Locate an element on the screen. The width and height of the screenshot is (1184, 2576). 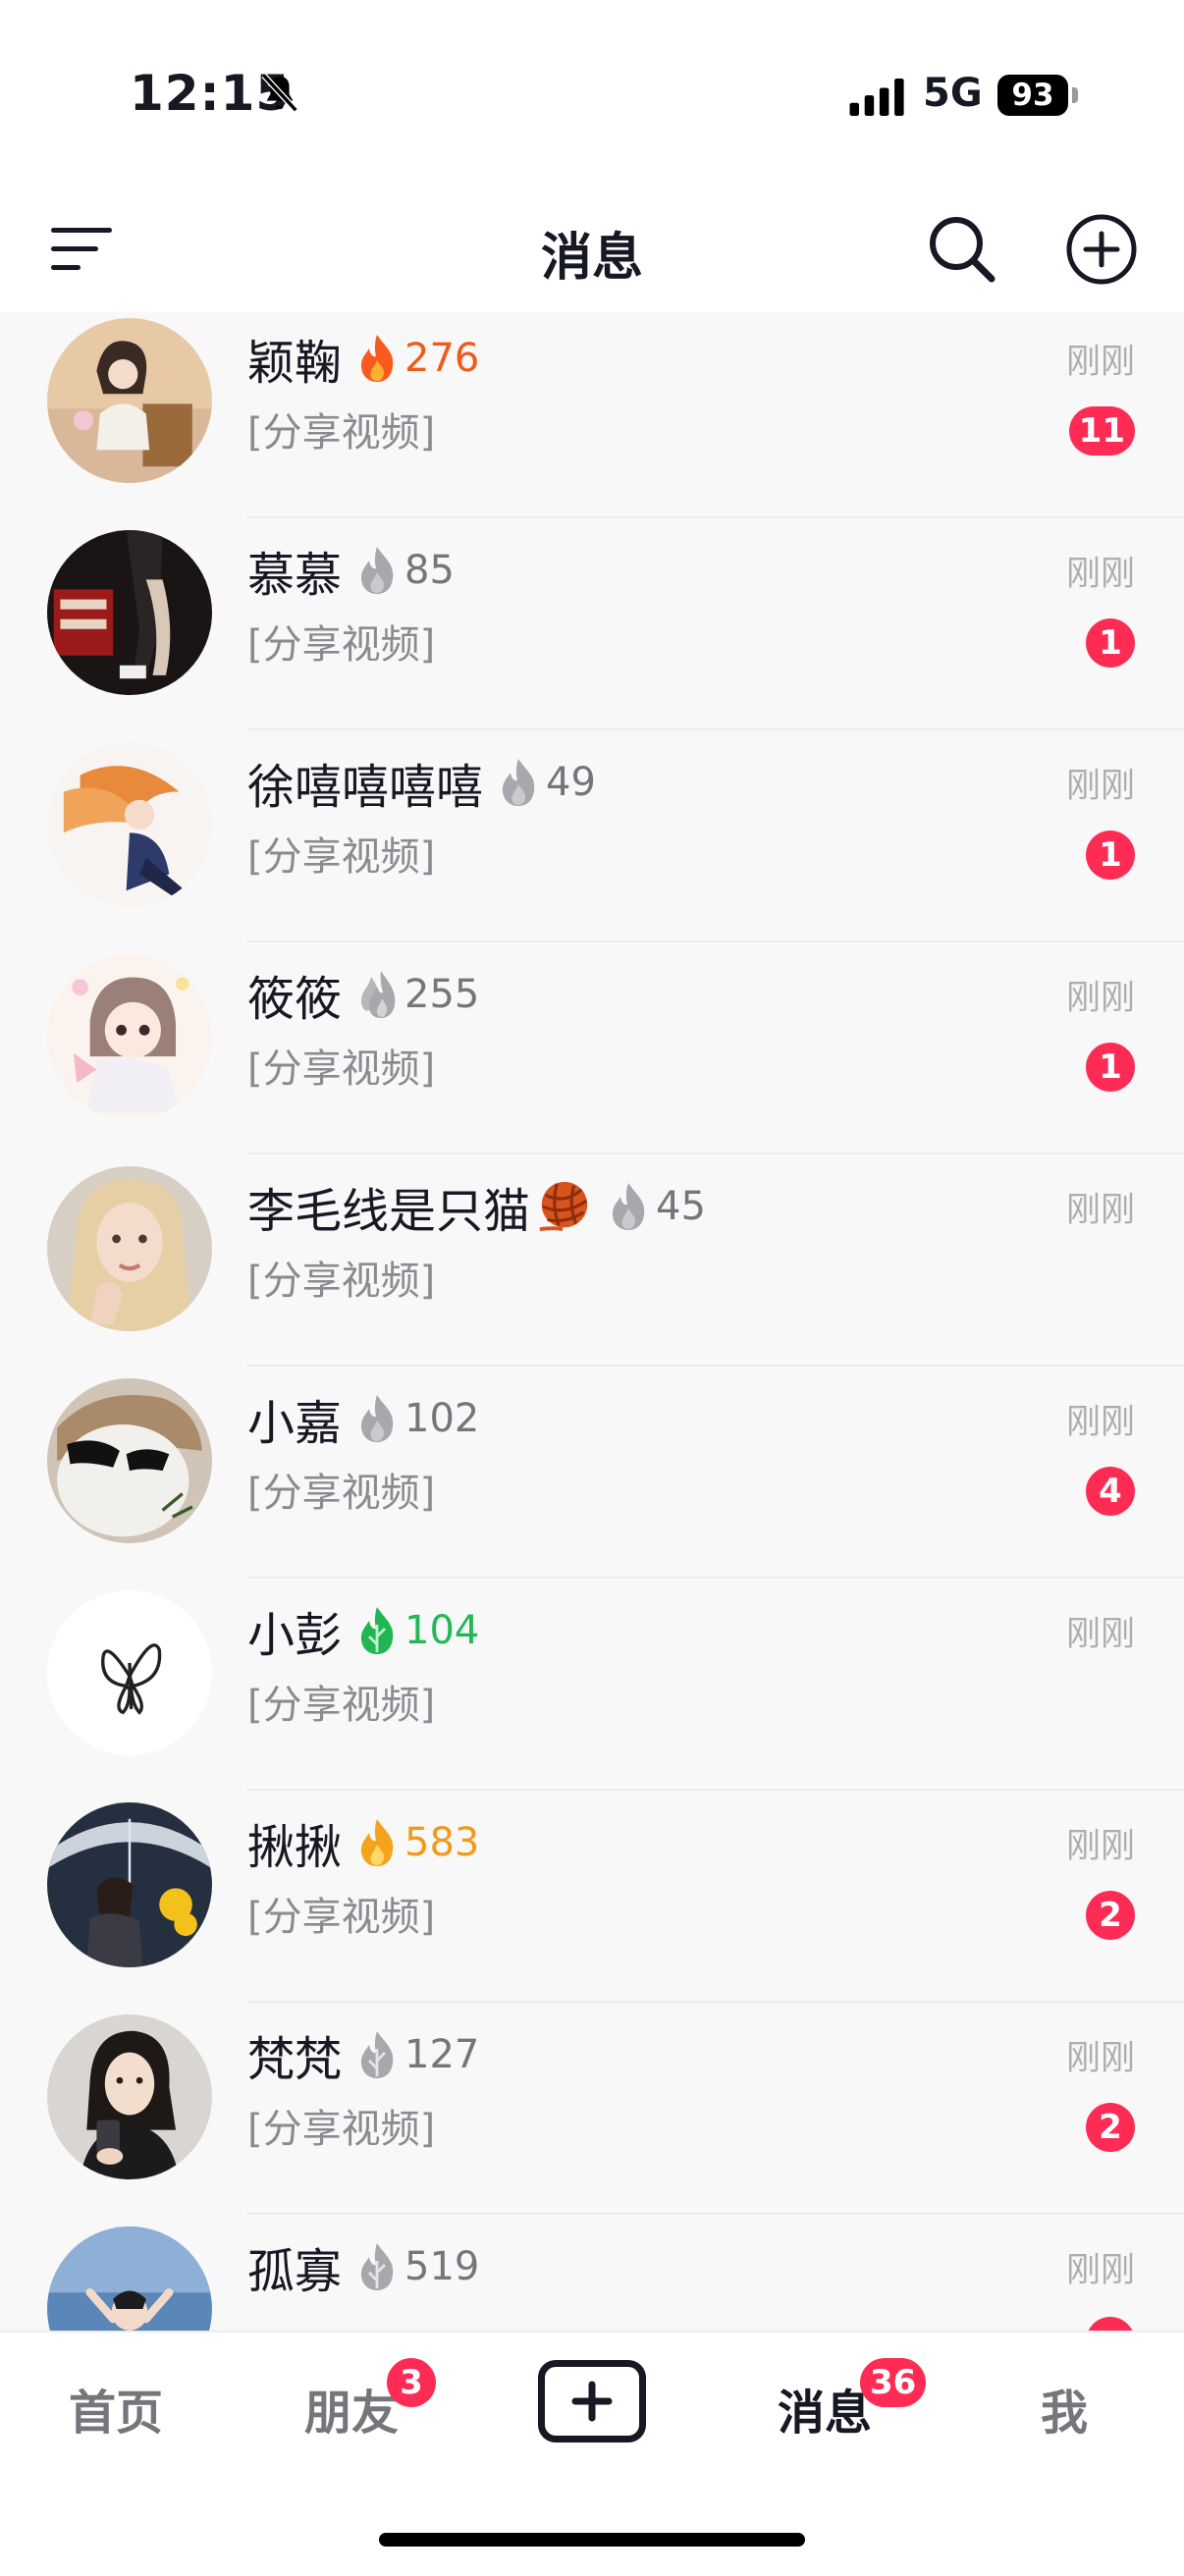
chat-row: 小彭 104 [分享视频] 刚刚 is located at coordinates (592, 1685).